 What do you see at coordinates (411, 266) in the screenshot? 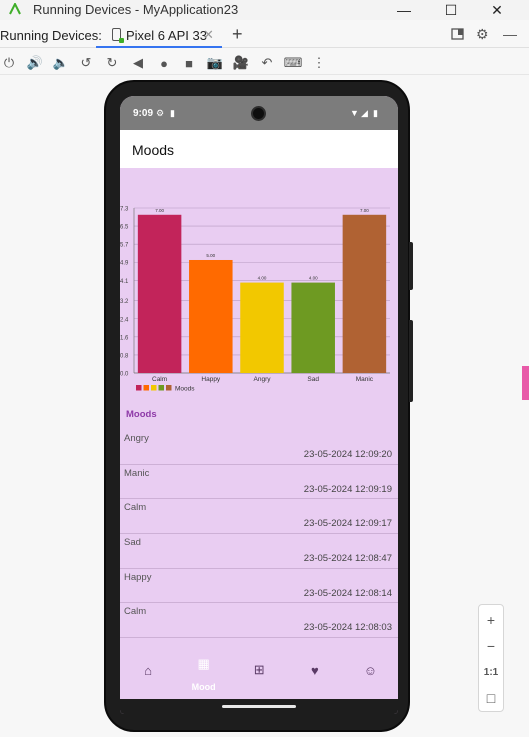
I see `power-button` at bounding box center [411, 266].